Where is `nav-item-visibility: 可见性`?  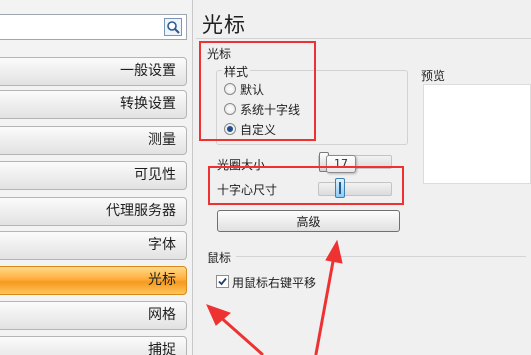
nav-item-visibility: 可见性 is located at coordinates (93, 175).